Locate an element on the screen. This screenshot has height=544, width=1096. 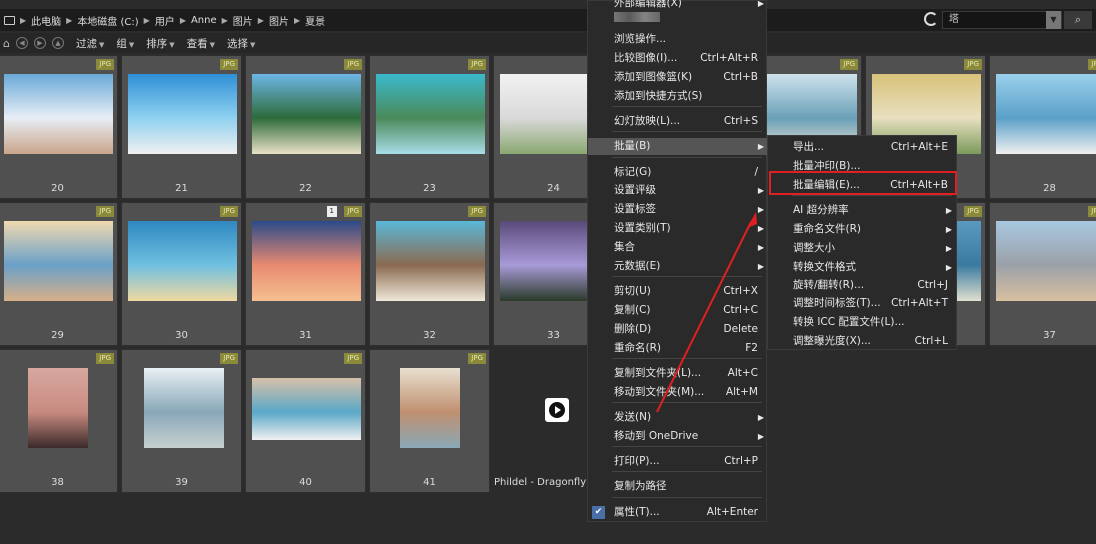
thumbnail: JPG 29 is located at coordinates (59, 274).